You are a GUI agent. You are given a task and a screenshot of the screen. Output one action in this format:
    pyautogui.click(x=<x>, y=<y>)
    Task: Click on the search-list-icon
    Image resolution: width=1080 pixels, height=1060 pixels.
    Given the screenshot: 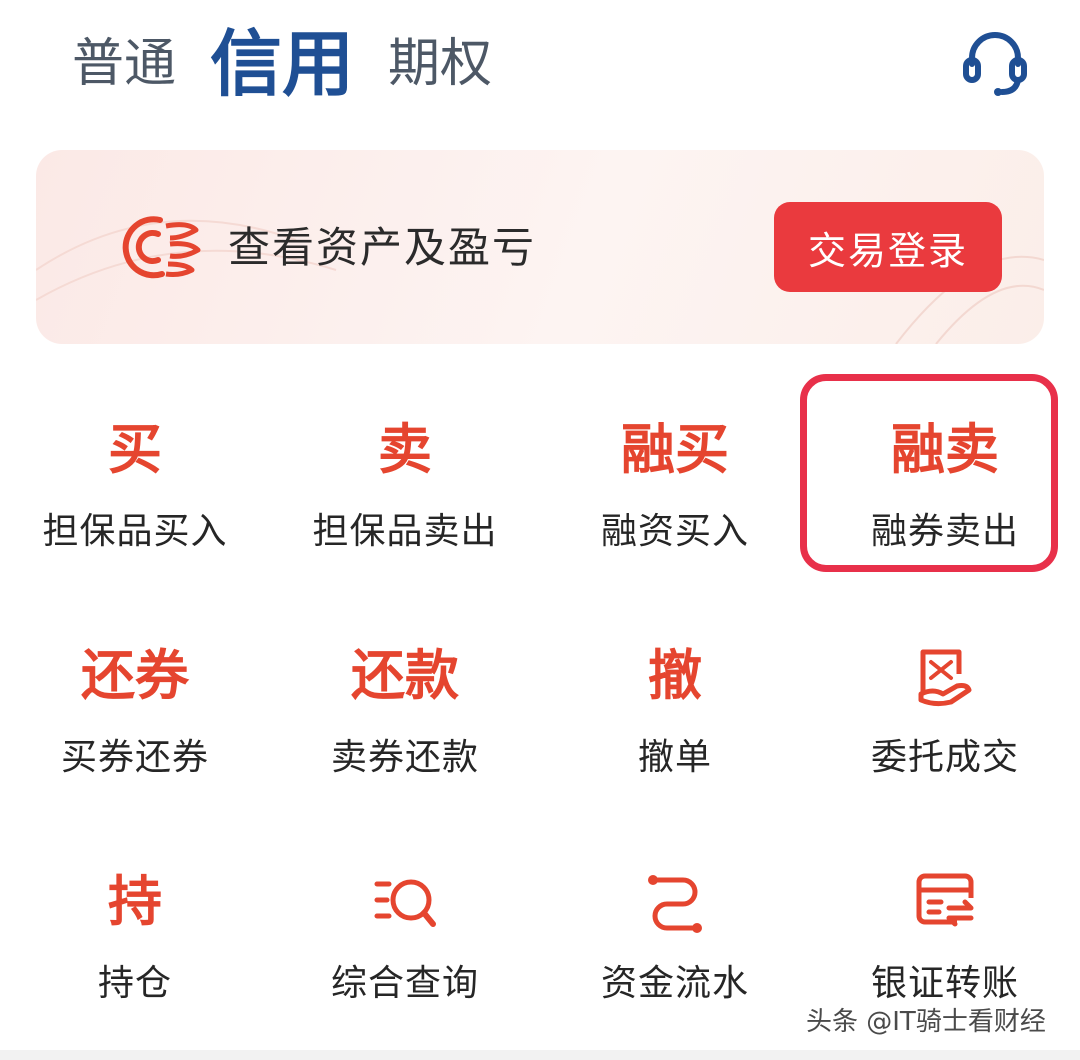 What is the action you would take?
    pyautogui.click(x=405, y=903)
    